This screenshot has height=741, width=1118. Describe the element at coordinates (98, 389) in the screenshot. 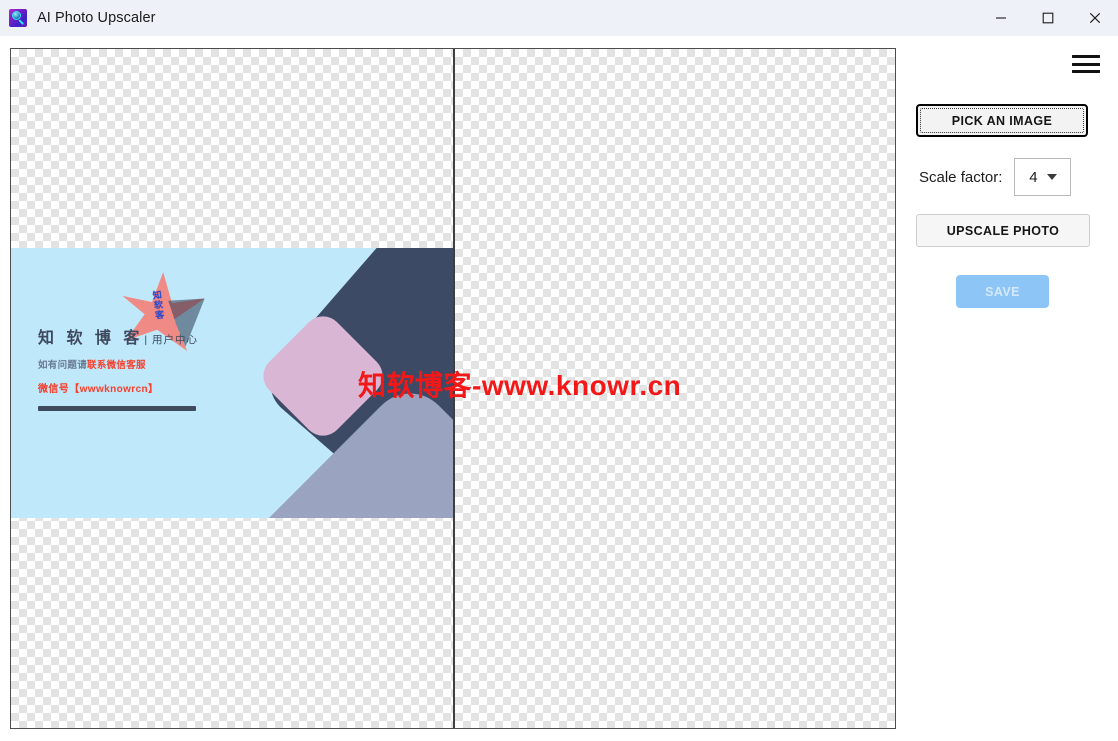

I see `illustration-wechat-line: 微信号【wwwknowrcn】` at that location.